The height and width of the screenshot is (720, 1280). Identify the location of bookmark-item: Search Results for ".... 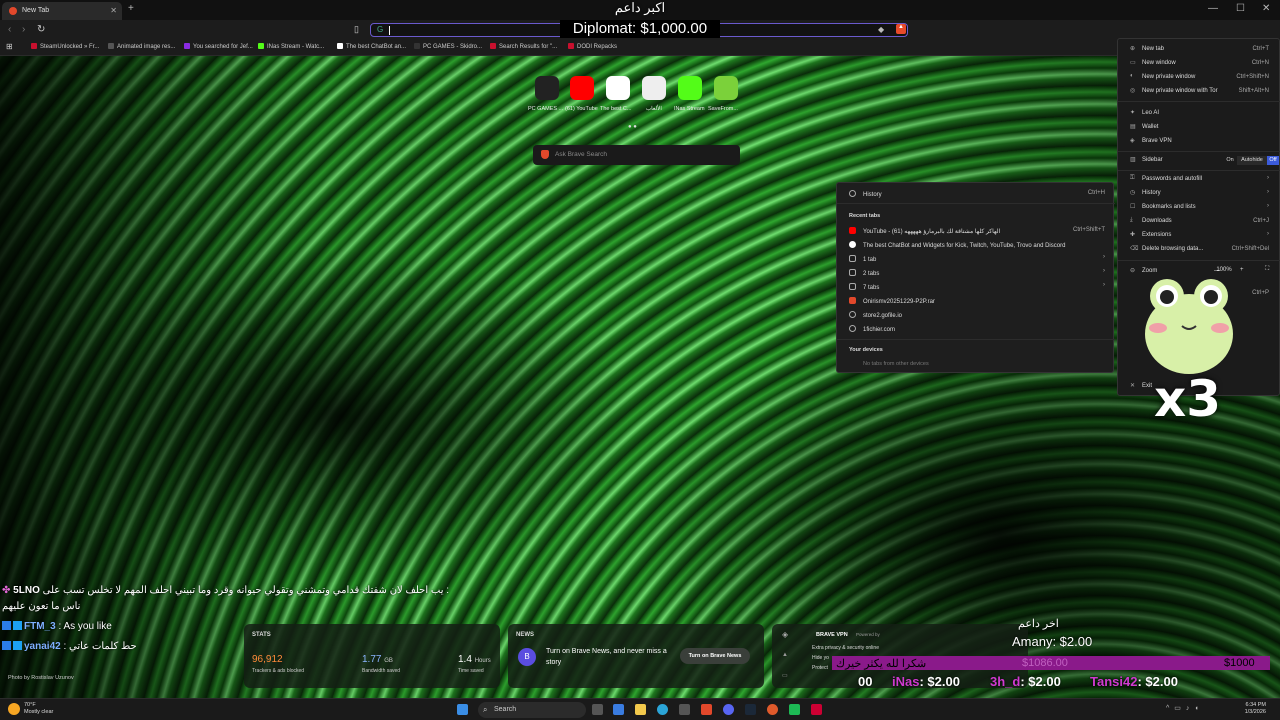
(523, 46).